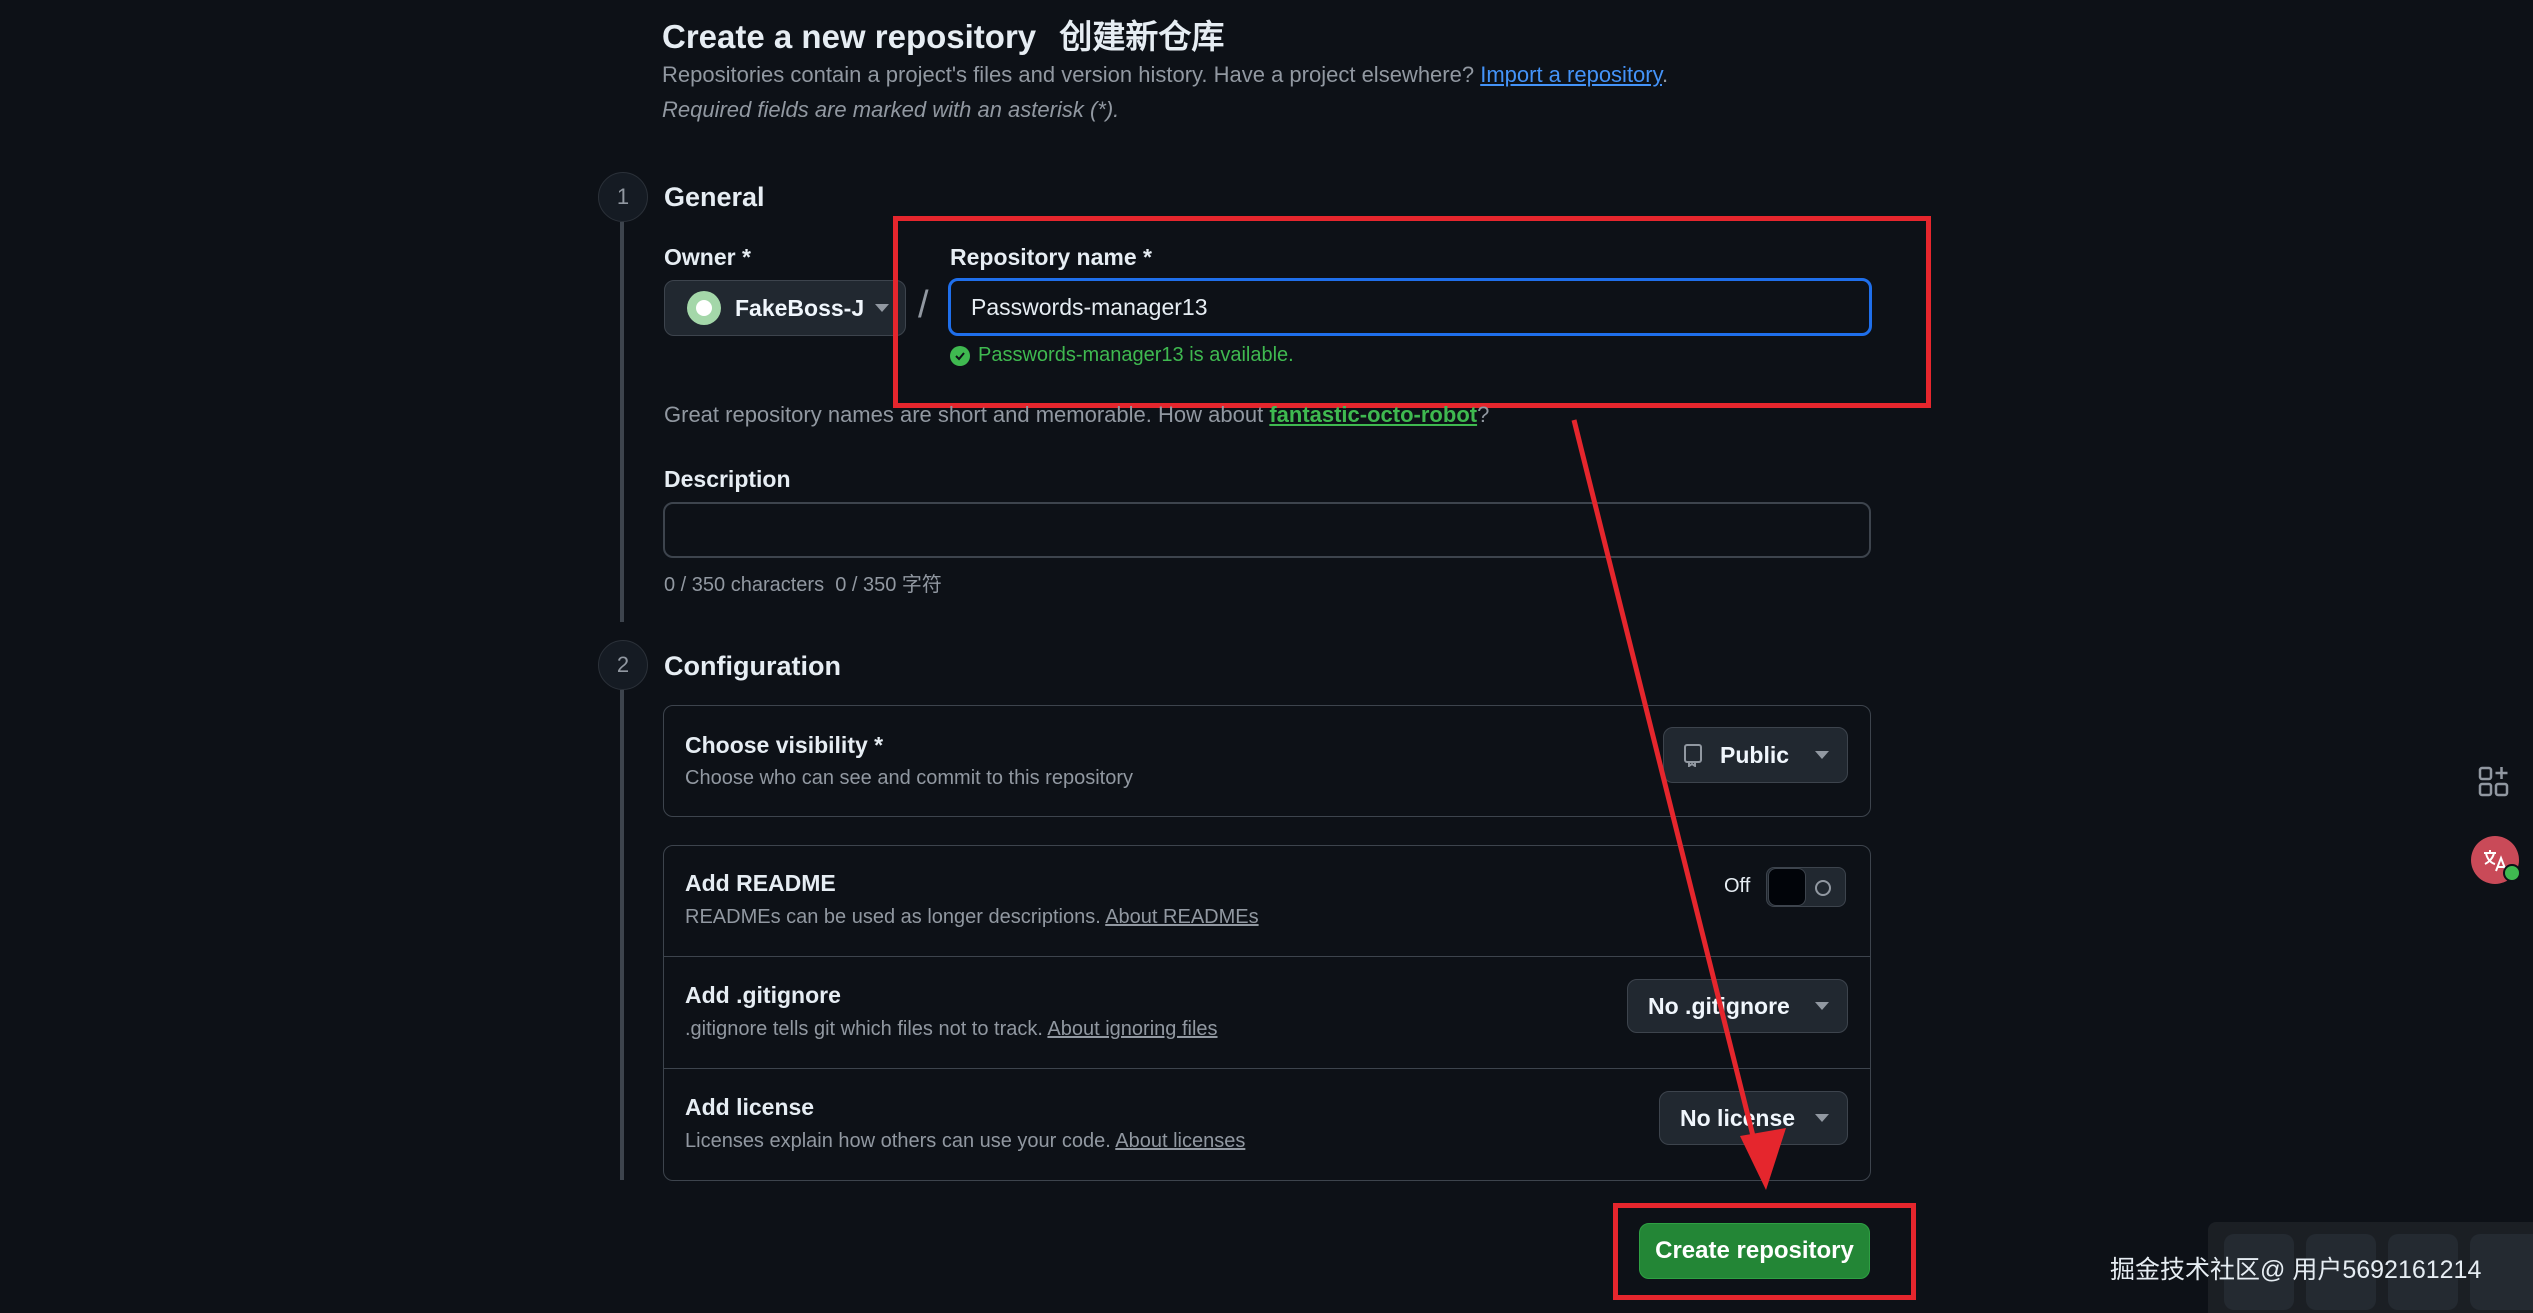 Image resolution: width=2533 pixels, height=1313 pixels. I want to click on translate-icon, so click(2496, 860).